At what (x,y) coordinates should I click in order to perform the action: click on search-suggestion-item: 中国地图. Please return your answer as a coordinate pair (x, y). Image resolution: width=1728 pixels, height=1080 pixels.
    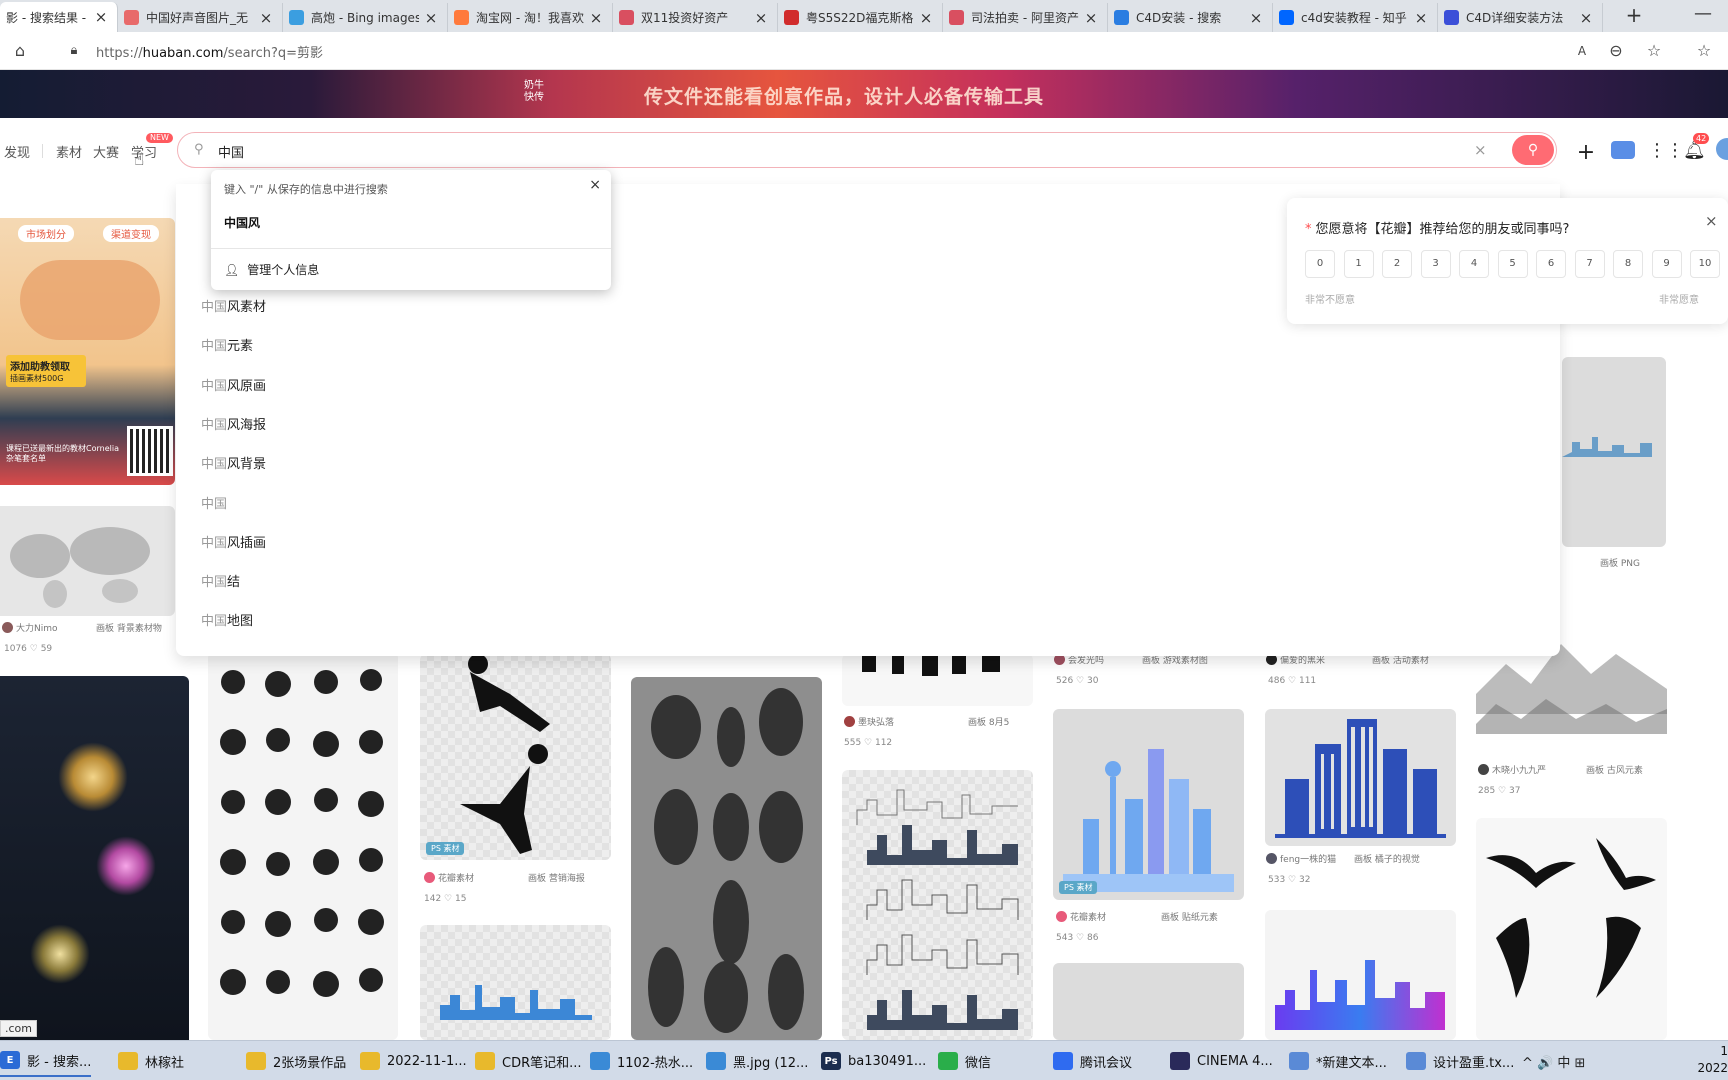
    Looking at the image, I should click on (227, 619).